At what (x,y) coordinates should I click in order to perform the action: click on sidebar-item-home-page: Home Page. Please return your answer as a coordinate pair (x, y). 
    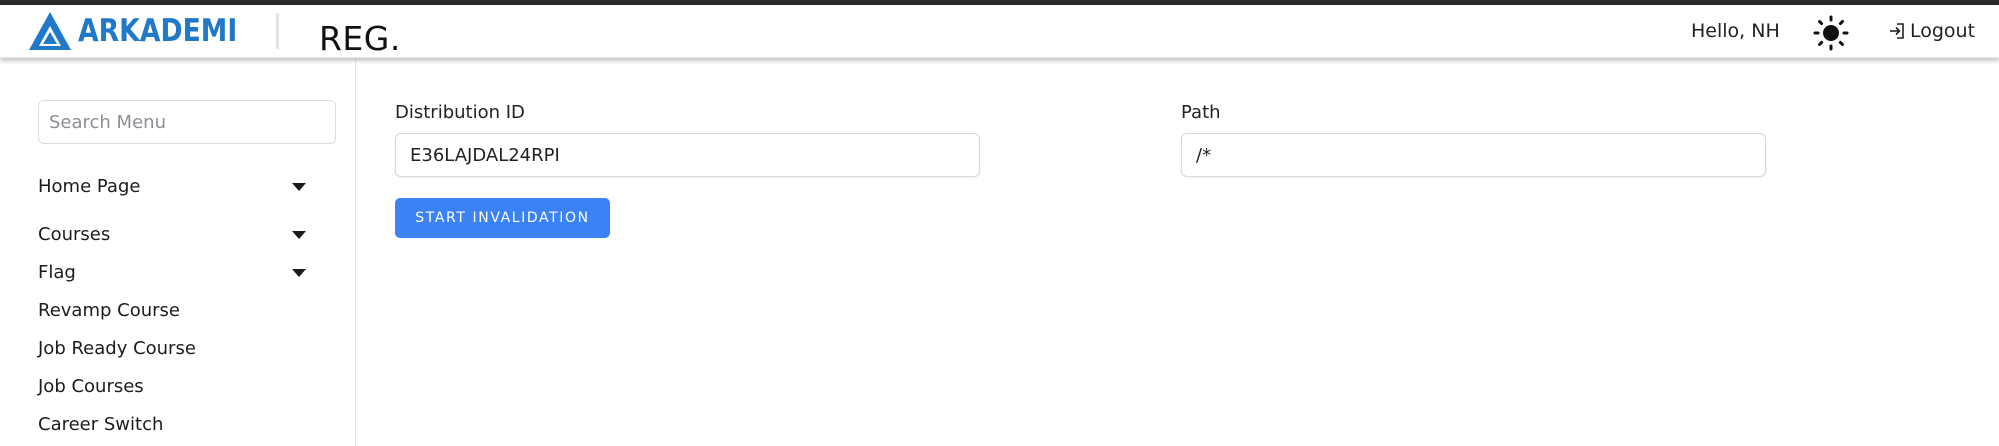
    Looking at the image, I should click on (176, 186).